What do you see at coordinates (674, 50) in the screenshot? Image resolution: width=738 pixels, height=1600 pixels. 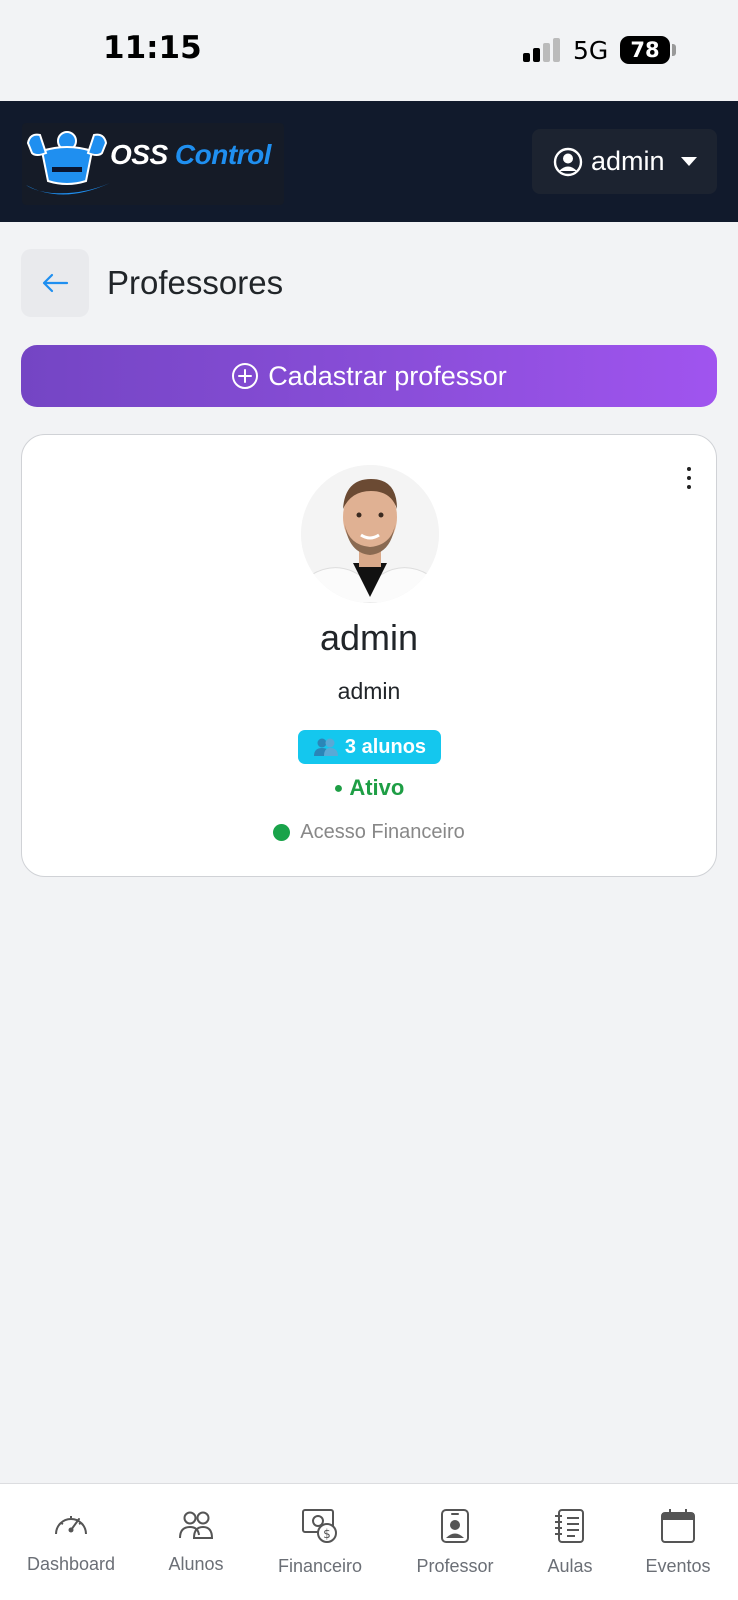 I see `battery-cap` at bounding box center [674, 50].